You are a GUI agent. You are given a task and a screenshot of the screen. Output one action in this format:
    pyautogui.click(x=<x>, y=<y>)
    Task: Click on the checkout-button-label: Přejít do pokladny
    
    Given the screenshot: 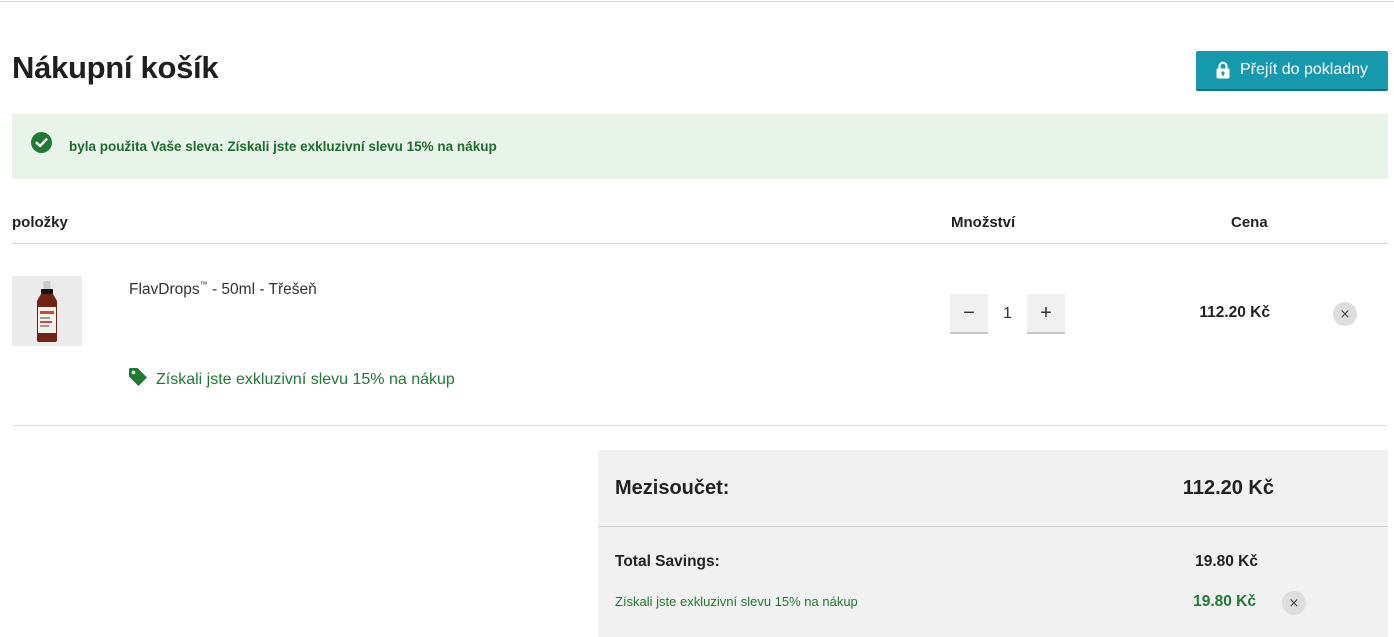 What is the action you would take?
    pyautogui.click(x=1304, y=69)
    